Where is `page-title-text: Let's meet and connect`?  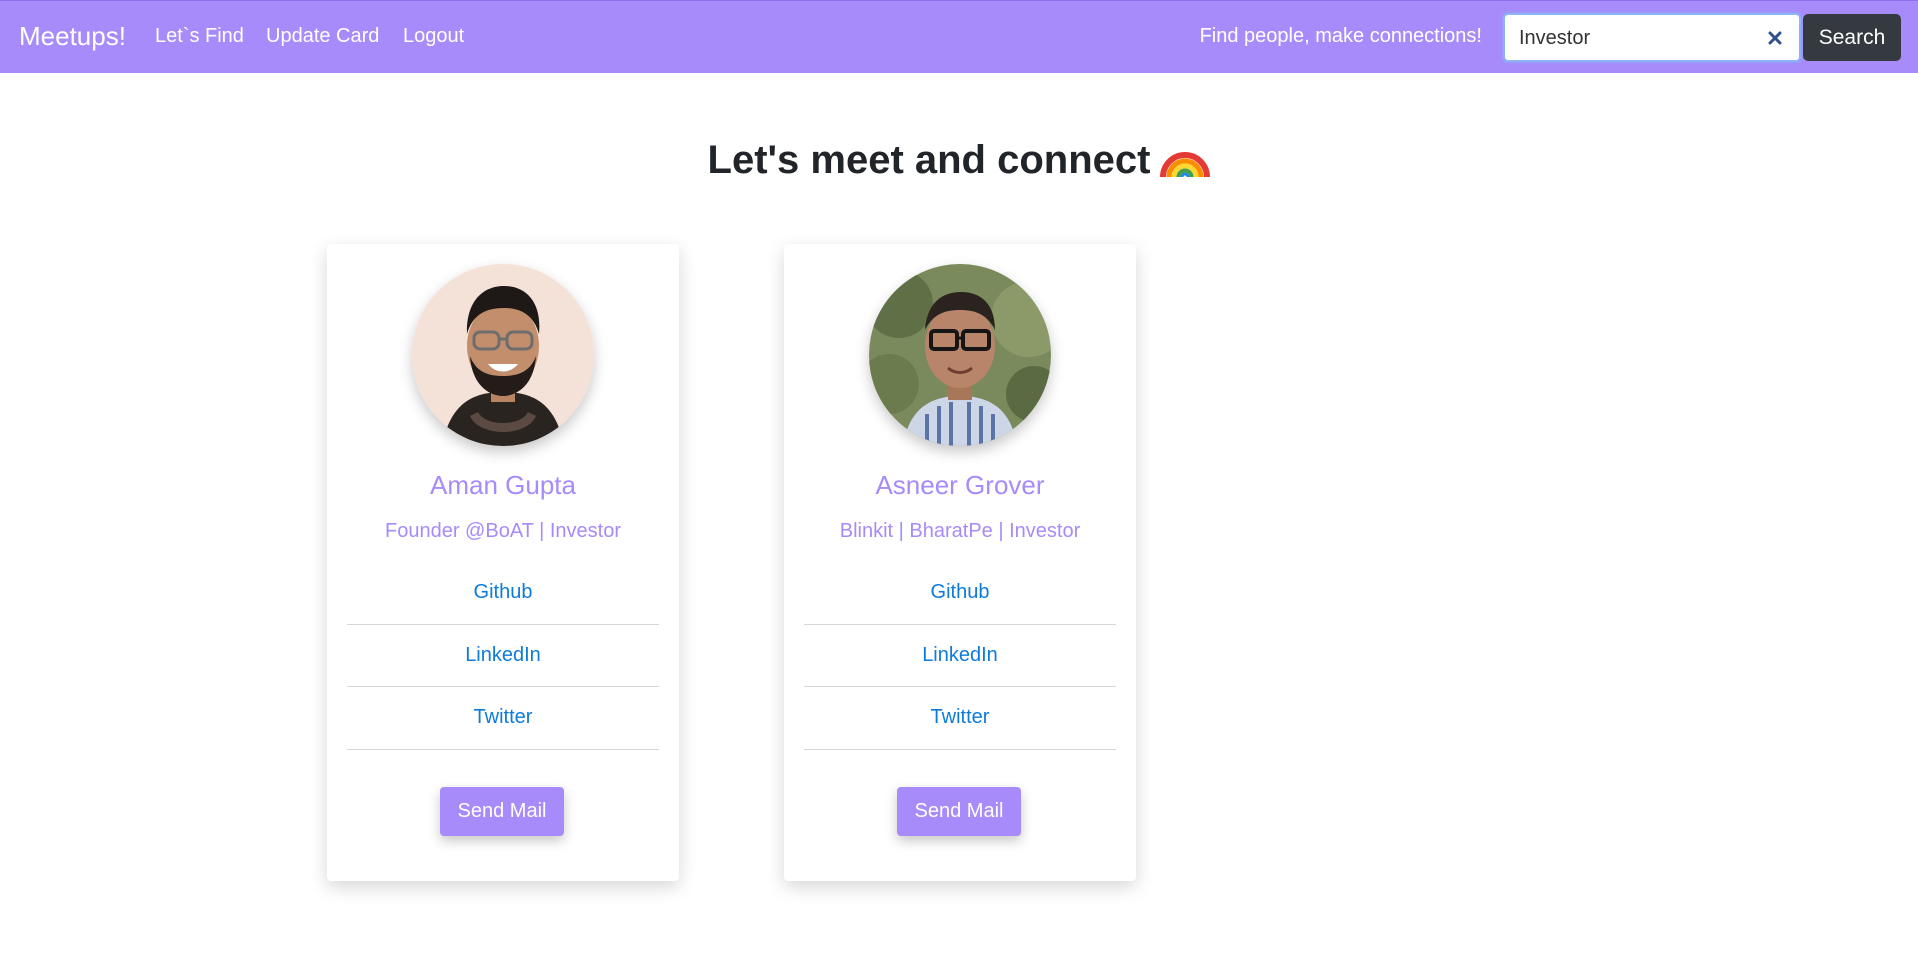 page-title-text: Let's meet and connect is located at coordinates (929, 160).